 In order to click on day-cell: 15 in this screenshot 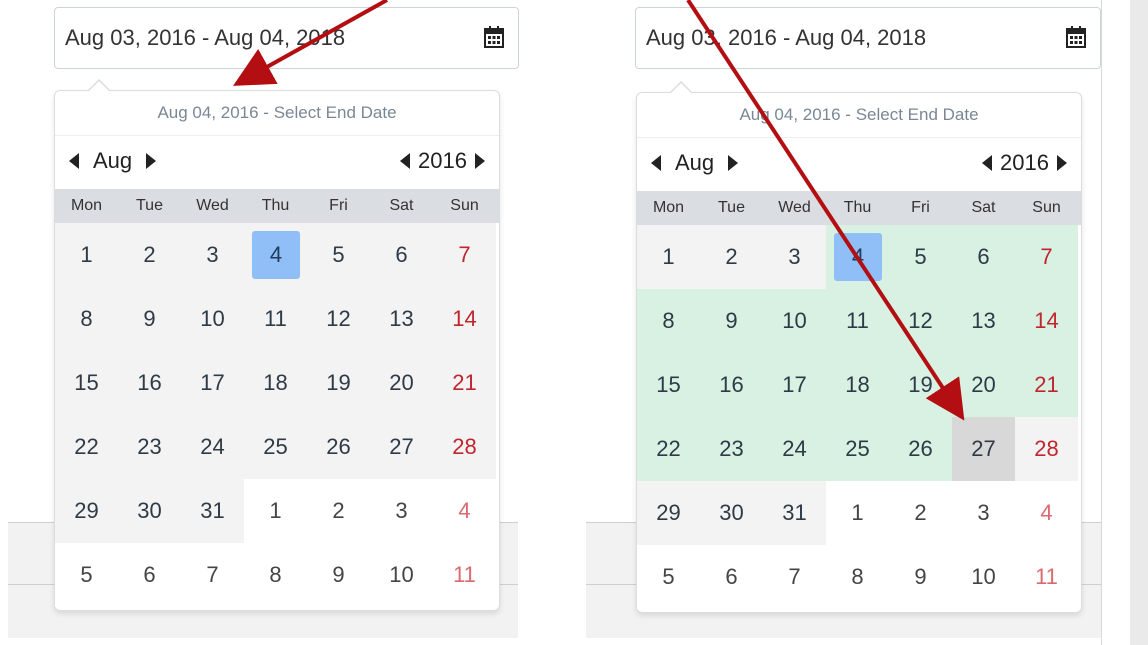, I will do `click(86, 383)`.